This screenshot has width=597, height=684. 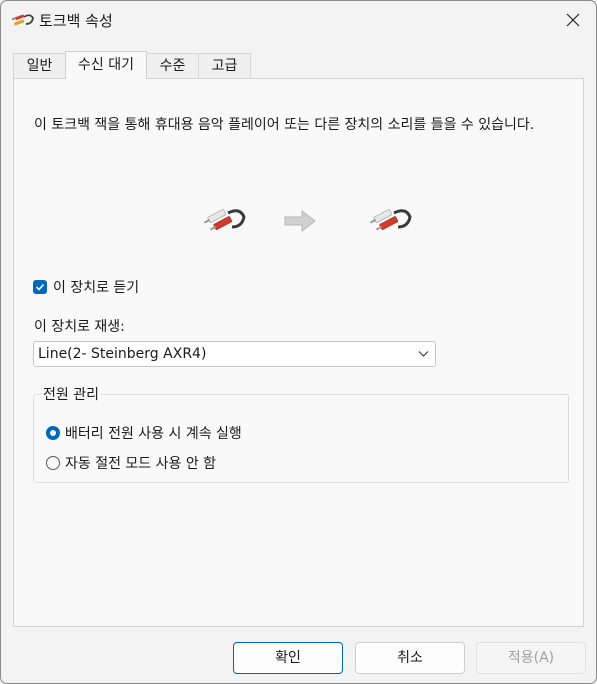 I want to click on radio-disable-auto-sleep: 자동 절전 모드 사용 안 함, so click(x=131, y=463).